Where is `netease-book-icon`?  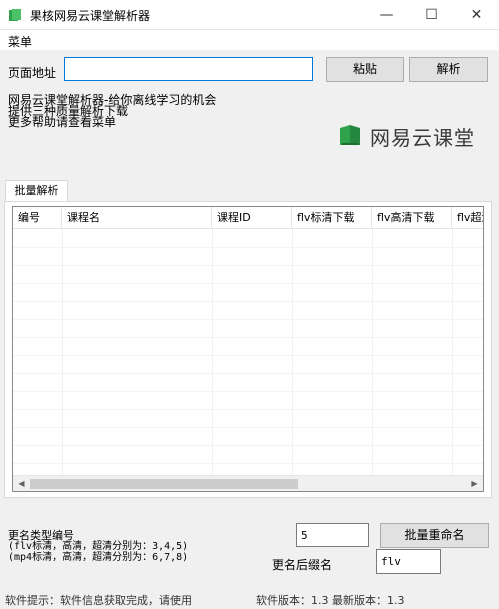
netease-book-icon is located at coordinates (350, 135).